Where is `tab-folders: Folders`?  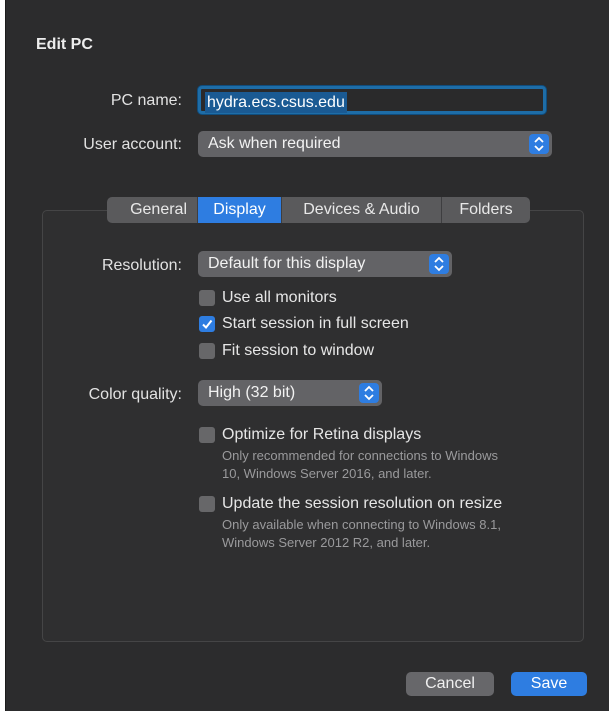 tab-folders: Folders is located at coordinates (486, 210).